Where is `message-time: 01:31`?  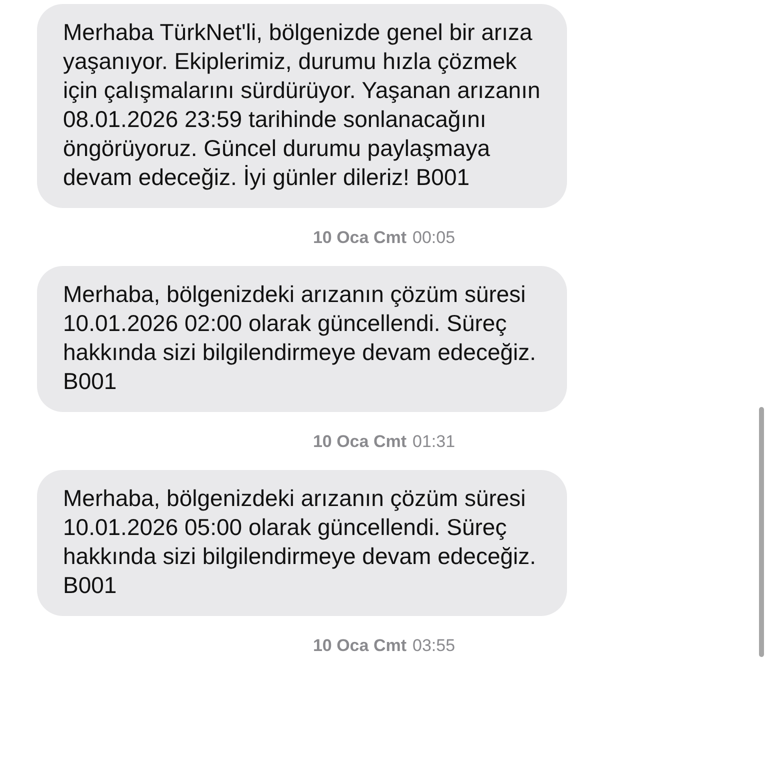 message-time: 01:31 is located at coordinates (434, 442).